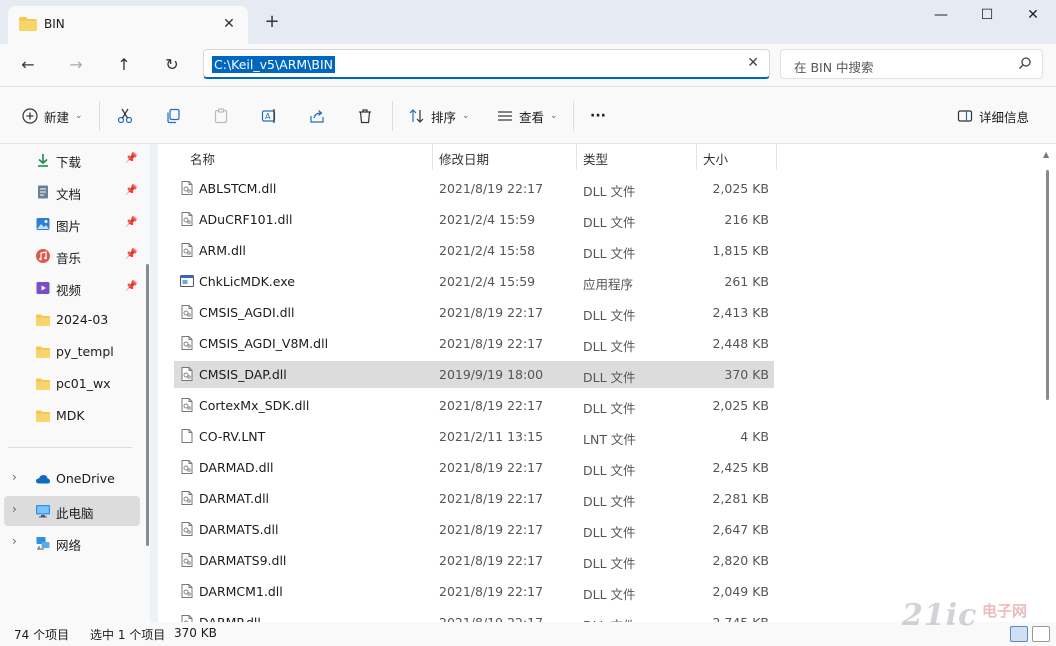 The width and height of the screenshot is (1056, 646). What do you see at coordinates (72, 288) in the screenshot?
I see `sidebar-item-: 视频 📌` at bounding box center [72, 288].